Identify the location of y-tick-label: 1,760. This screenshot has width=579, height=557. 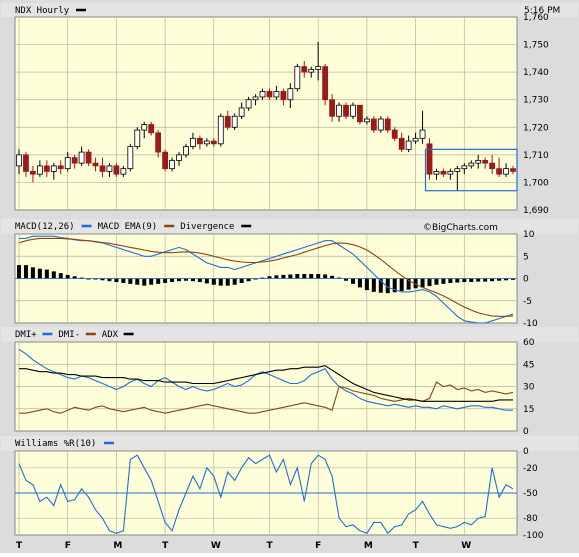
(536, 18).